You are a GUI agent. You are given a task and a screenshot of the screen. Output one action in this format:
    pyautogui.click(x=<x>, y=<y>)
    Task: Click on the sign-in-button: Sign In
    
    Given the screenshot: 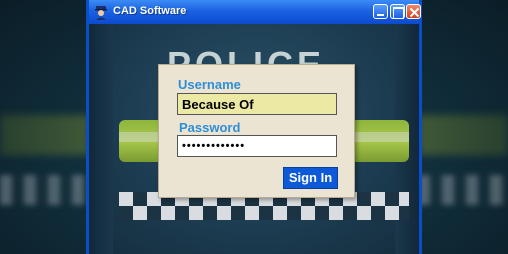 What is the action you would take?
    pyautogui.click(x=310, y=178)
    